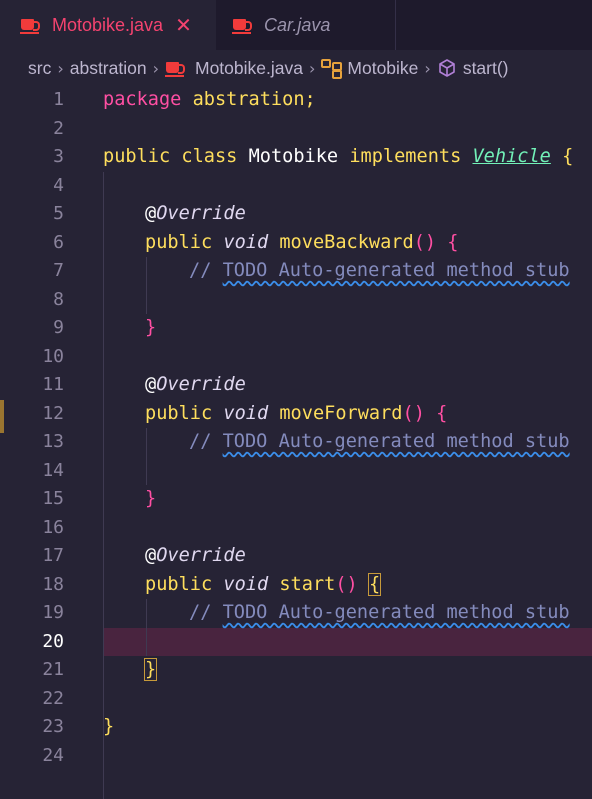  What do you see at coordinates (307, 584) in the screenshot?
I see `method-name: start` at bounding box center [307, 584].